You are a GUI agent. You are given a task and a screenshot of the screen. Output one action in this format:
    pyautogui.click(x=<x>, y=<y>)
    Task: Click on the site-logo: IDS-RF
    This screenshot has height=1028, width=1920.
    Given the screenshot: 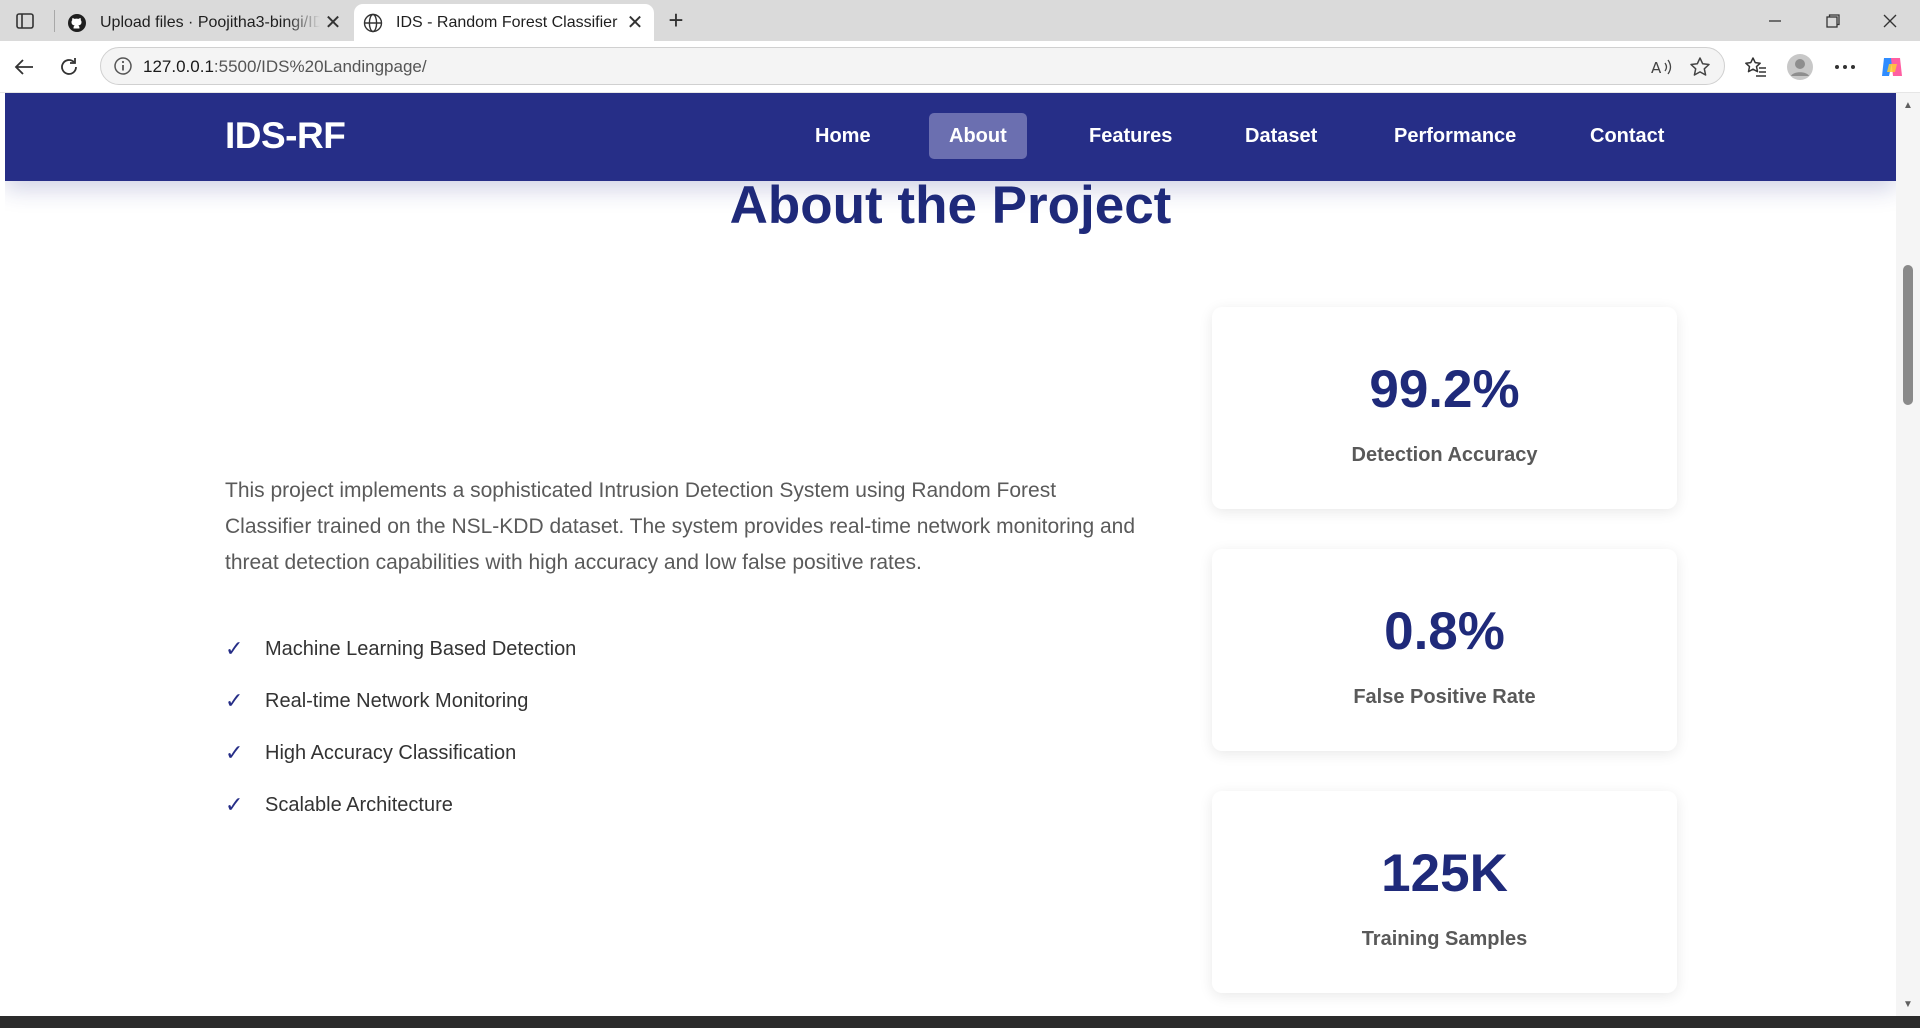 What is the action you would take?
    pyautogui.click(x=285, y=136)
    